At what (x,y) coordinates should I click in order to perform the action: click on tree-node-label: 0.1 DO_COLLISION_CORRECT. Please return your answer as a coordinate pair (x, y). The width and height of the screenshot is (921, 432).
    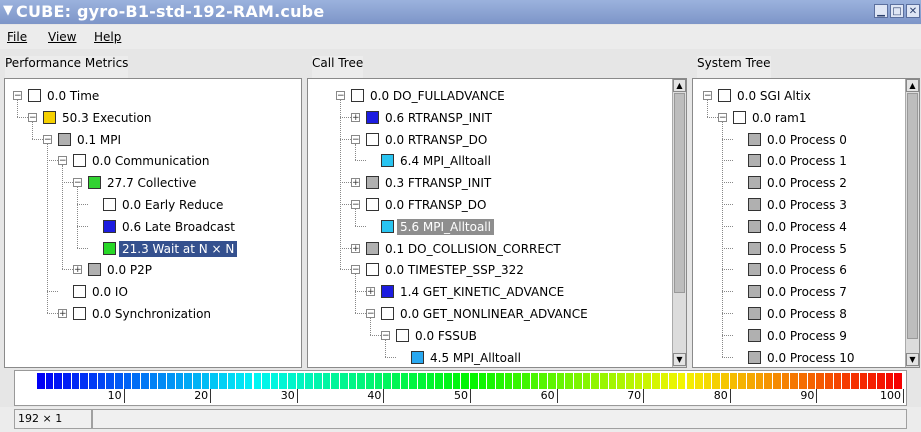
    Looking at the image, I should click on (473, 249).